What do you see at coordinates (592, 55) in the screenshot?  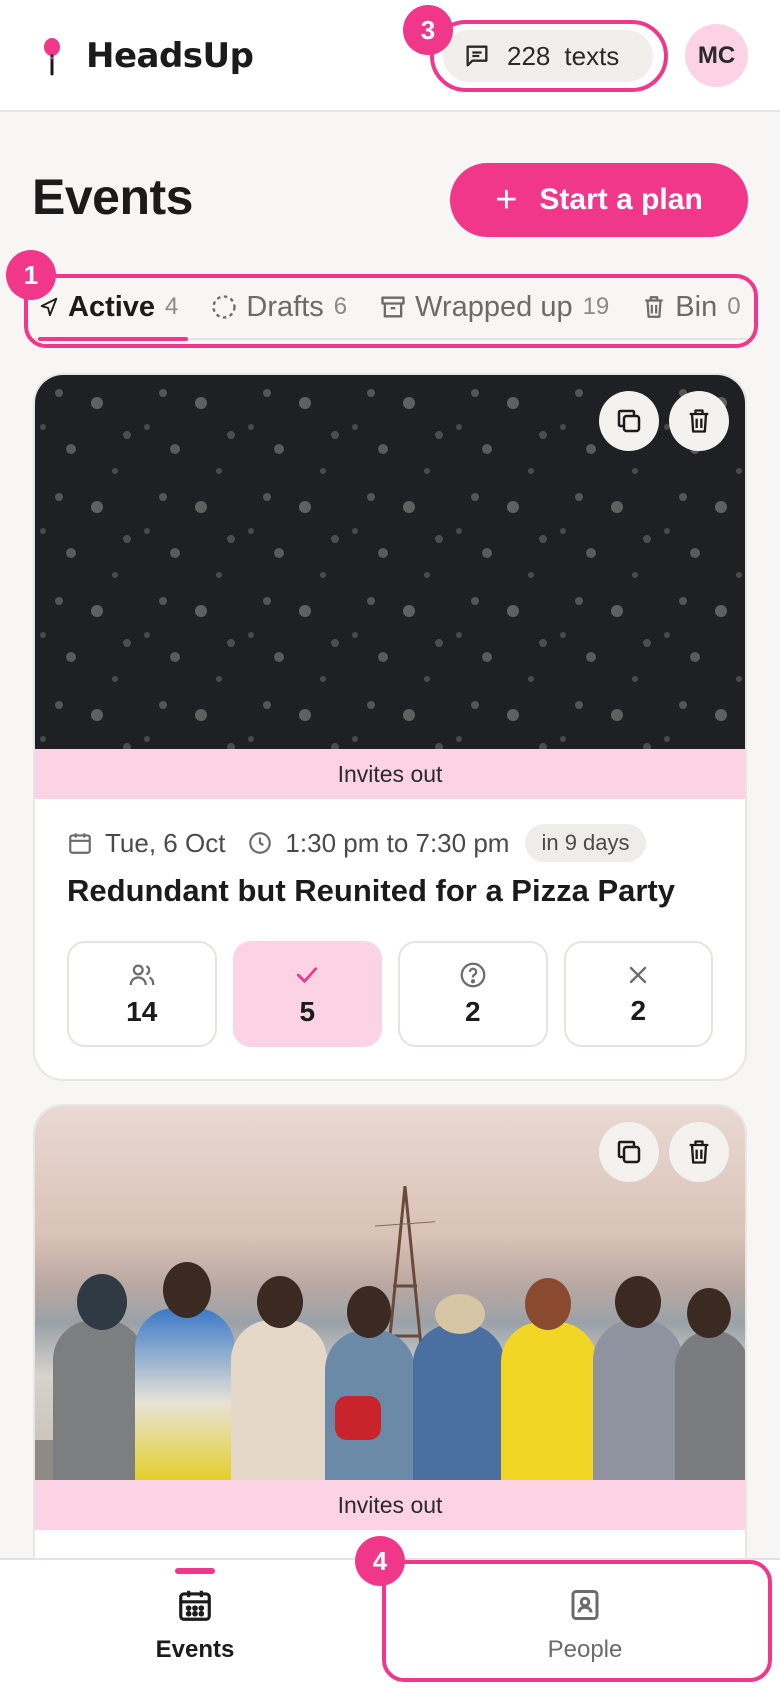 I see `texts-label: texts` at bounding box center [592, 55].